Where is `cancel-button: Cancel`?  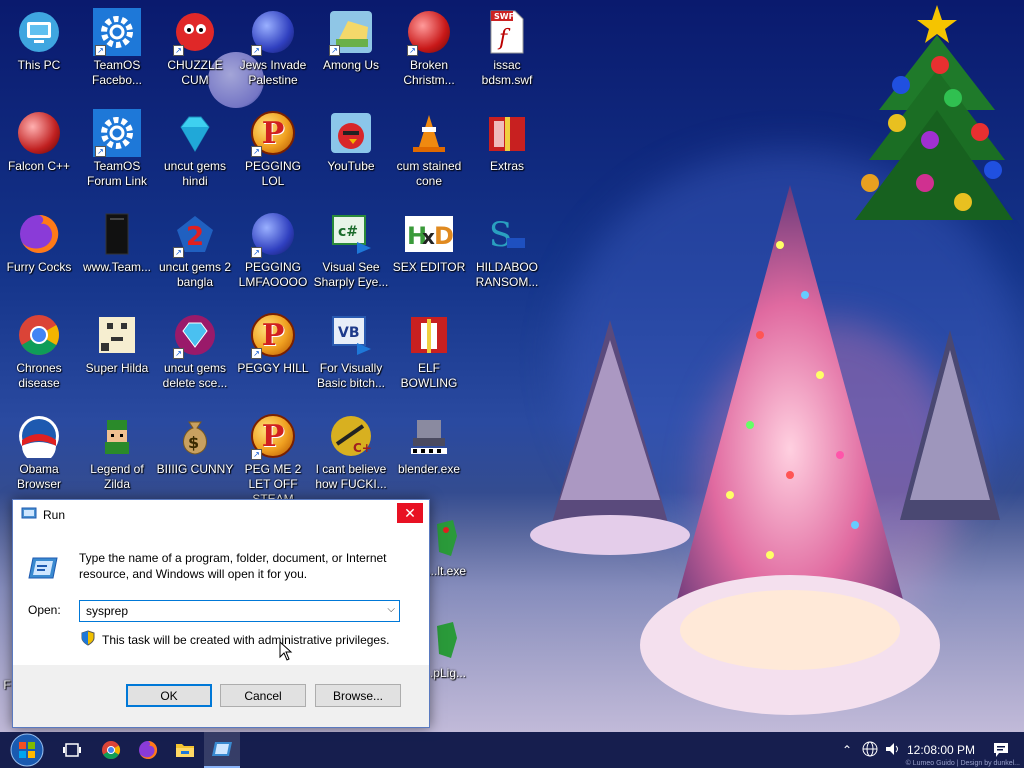 cancel-button: Cancel is located at coordinates (263, 695).